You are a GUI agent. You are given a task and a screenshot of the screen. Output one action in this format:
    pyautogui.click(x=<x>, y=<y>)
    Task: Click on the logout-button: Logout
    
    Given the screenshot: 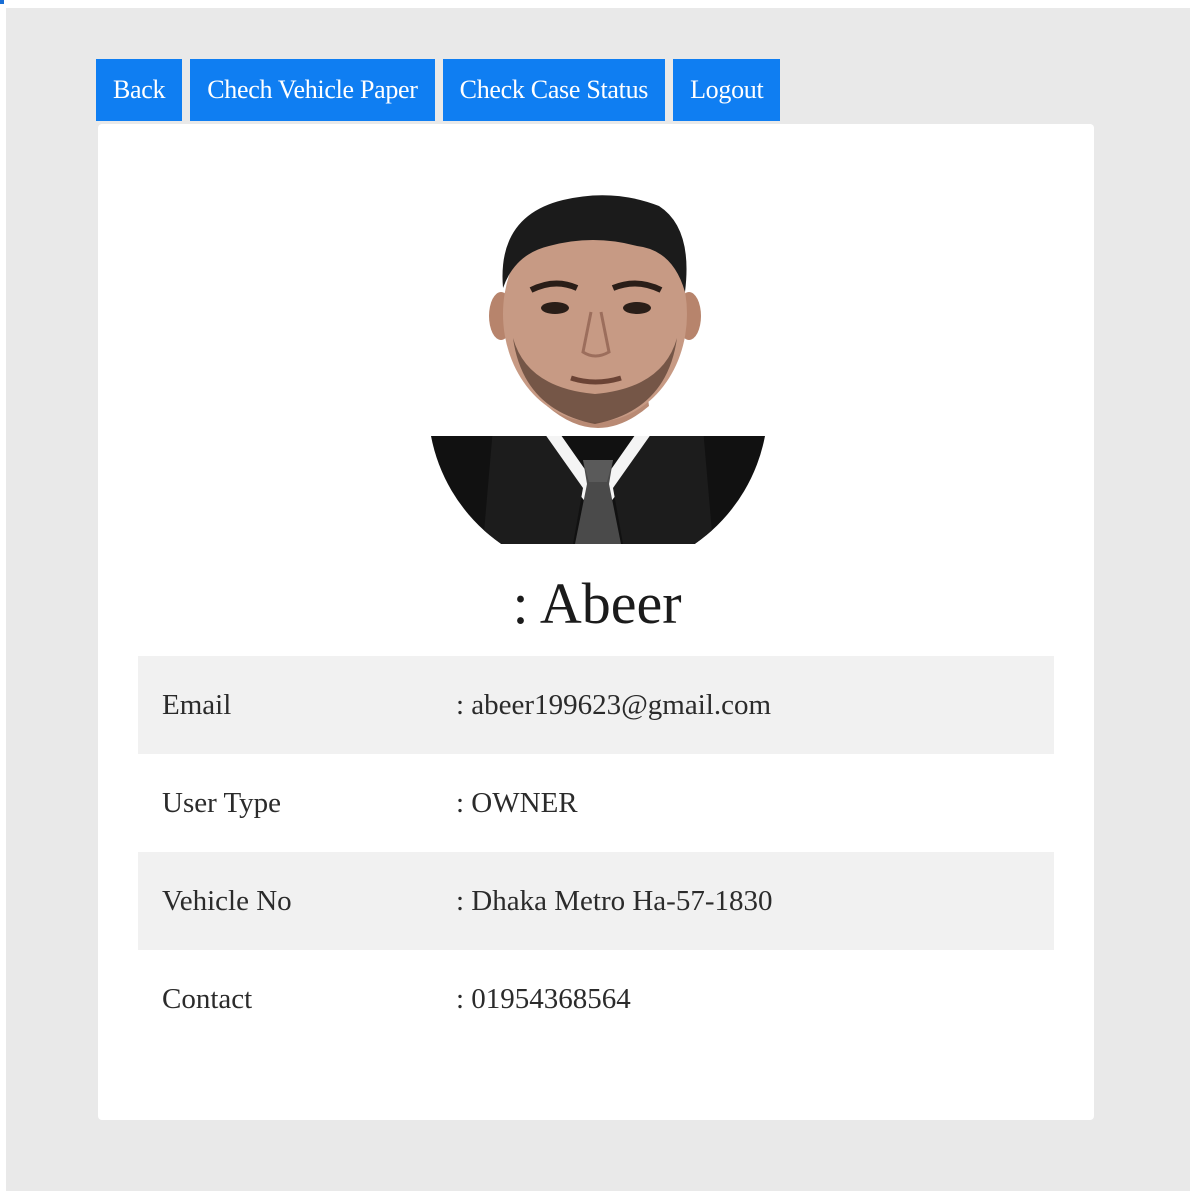 What is the action you would take?
    pyautogui.click(x=727, y=90)
    